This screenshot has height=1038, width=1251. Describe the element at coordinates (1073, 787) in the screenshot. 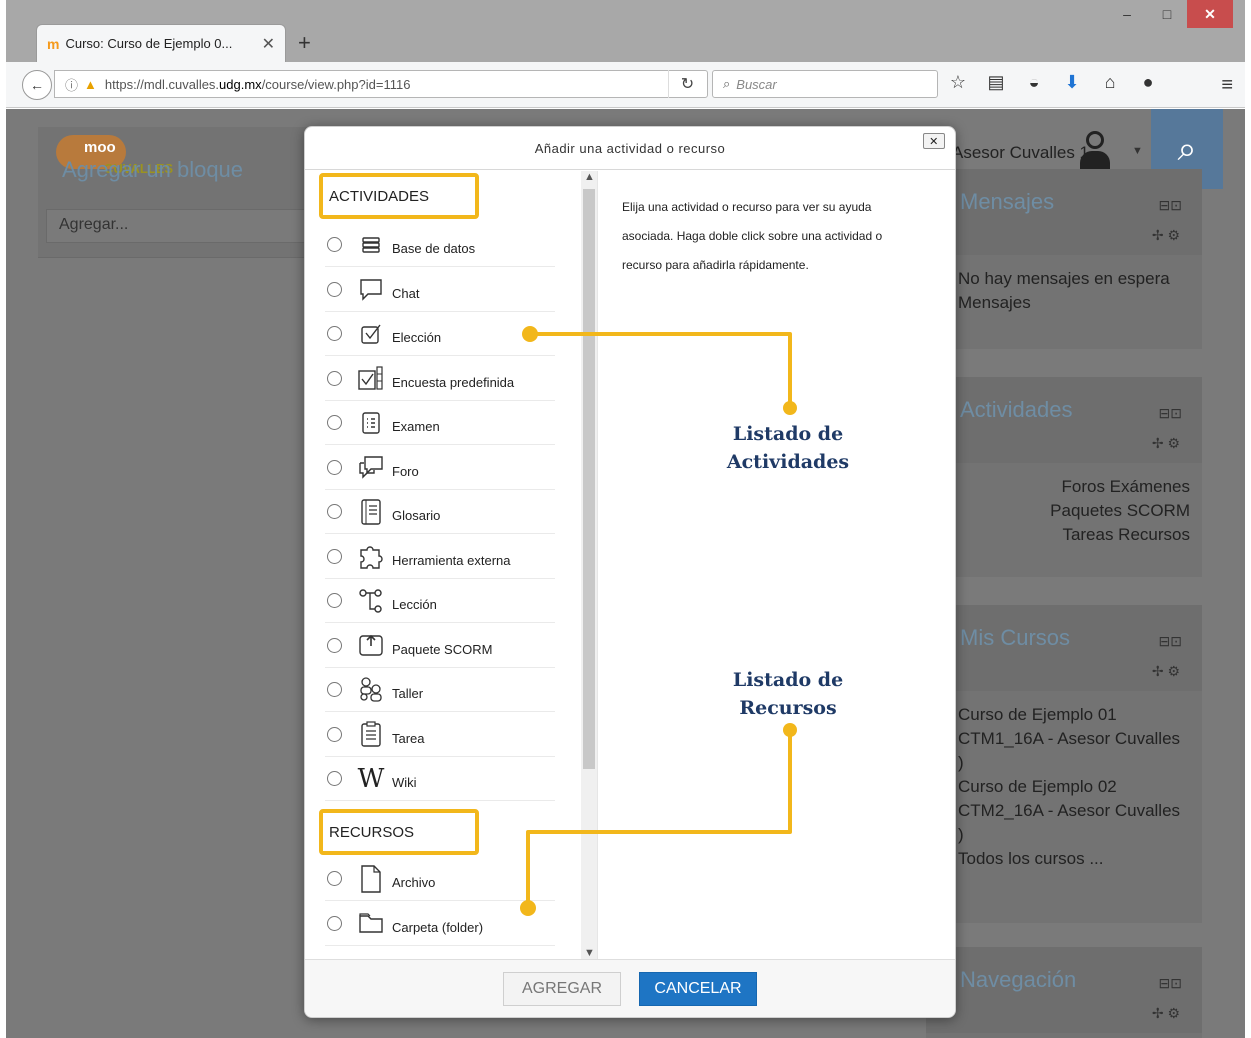

I see `course-link: Curso de Ejemplo 02` at that location.